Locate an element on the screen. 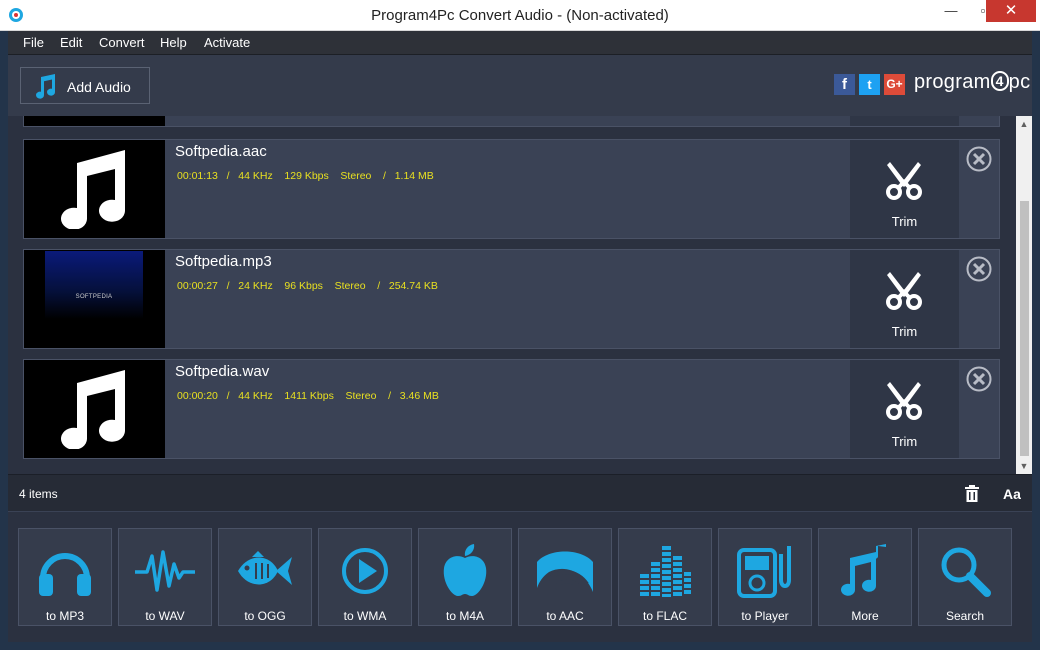 The image size is (1040, 650). convert-label: More is located at coordinates (865, 616).